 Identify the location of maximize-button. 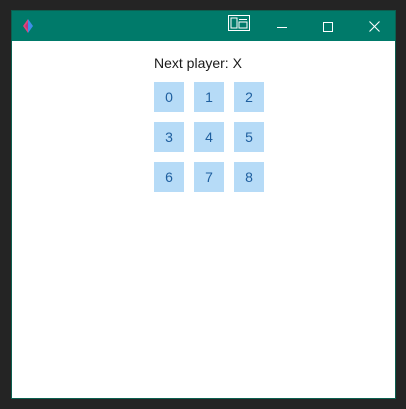
(328, 26).